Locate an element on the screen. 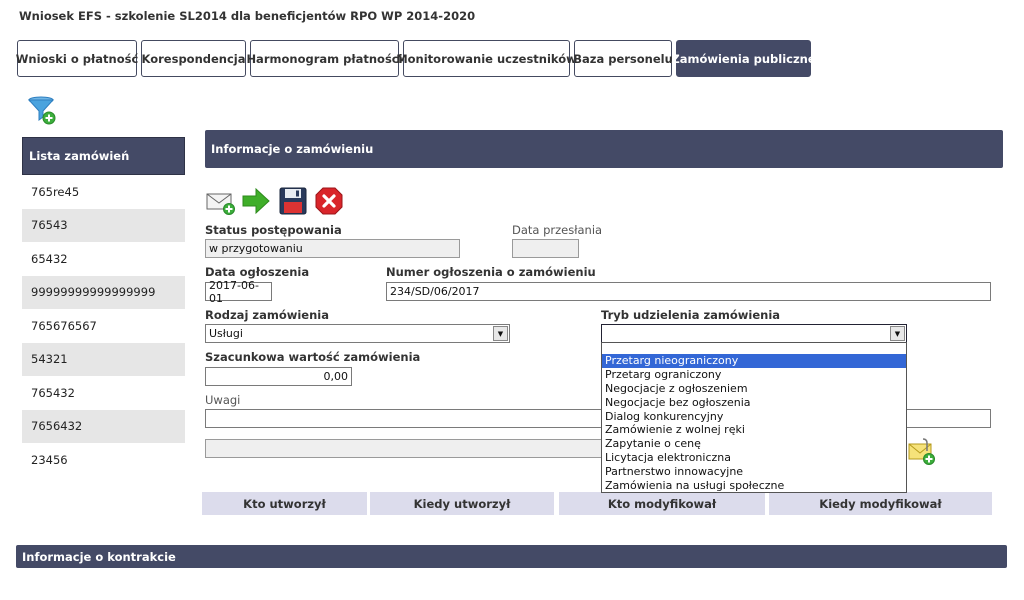  add-attachment-icon is located at coordinates (922, 452).